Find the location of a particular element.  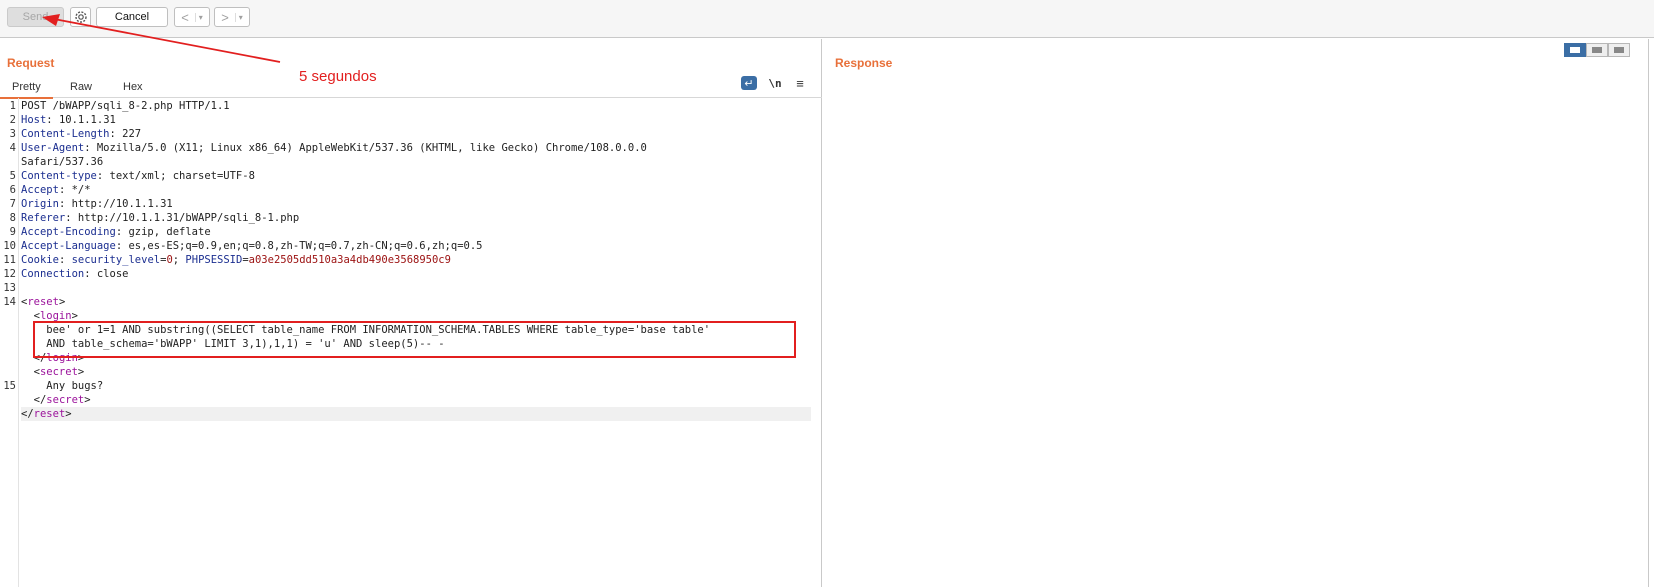

code-token: Accept is located at coordinates (40, 190).